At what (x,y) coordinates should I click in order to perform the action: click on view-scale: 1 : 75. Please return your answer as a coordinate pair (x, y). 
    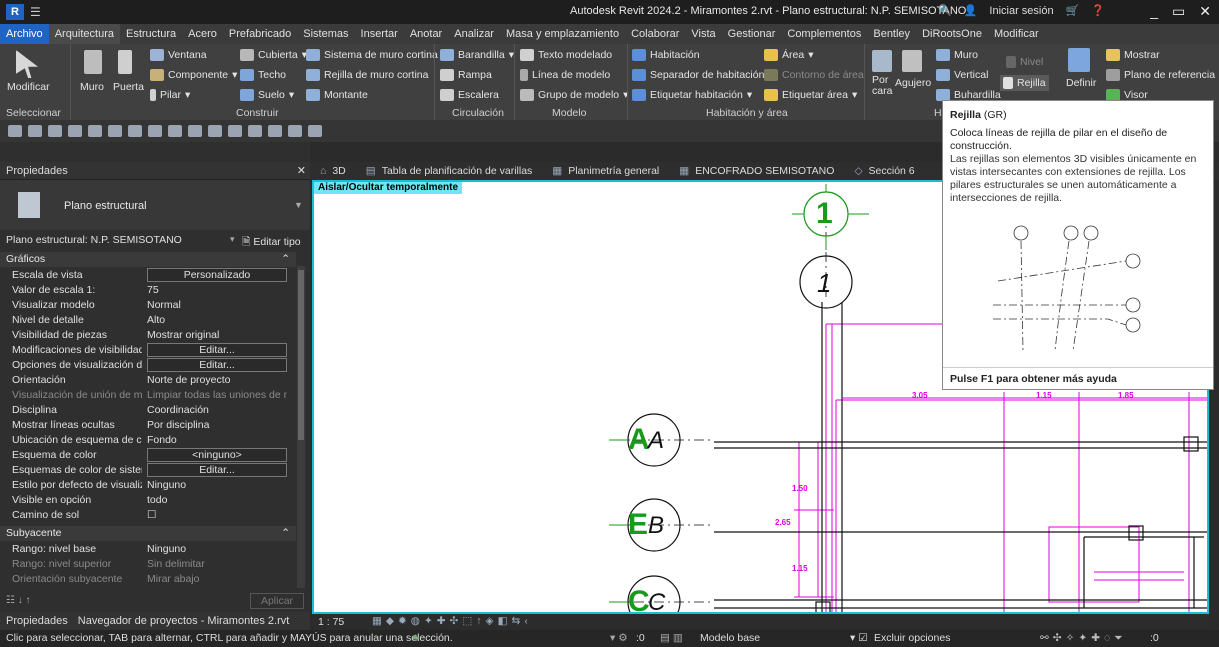
    Looking at the image, I should click on (331, 622).